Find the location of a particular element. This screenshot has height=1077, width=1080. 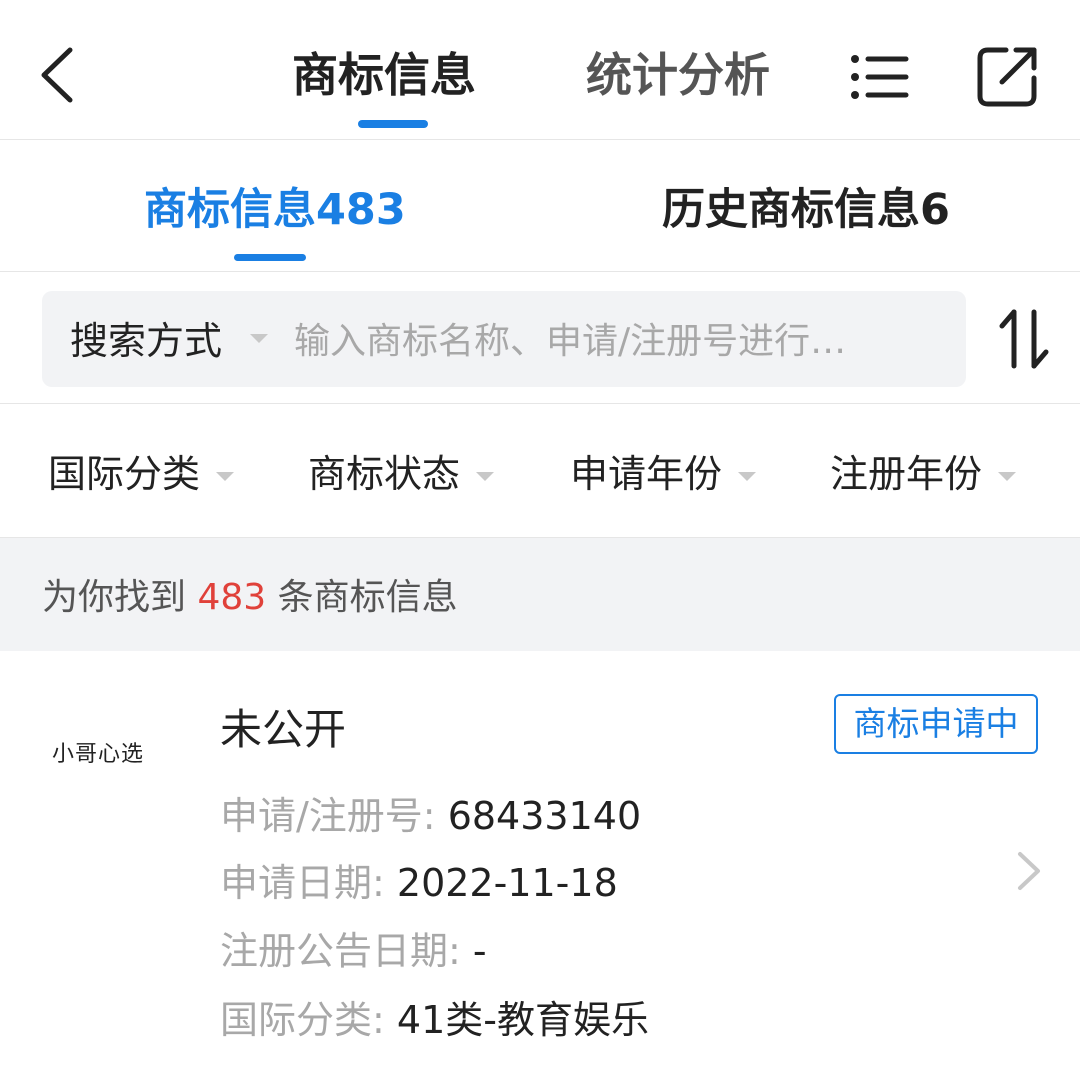

filter-registration-year: 注册年份 is located at coordinates (923, 474).